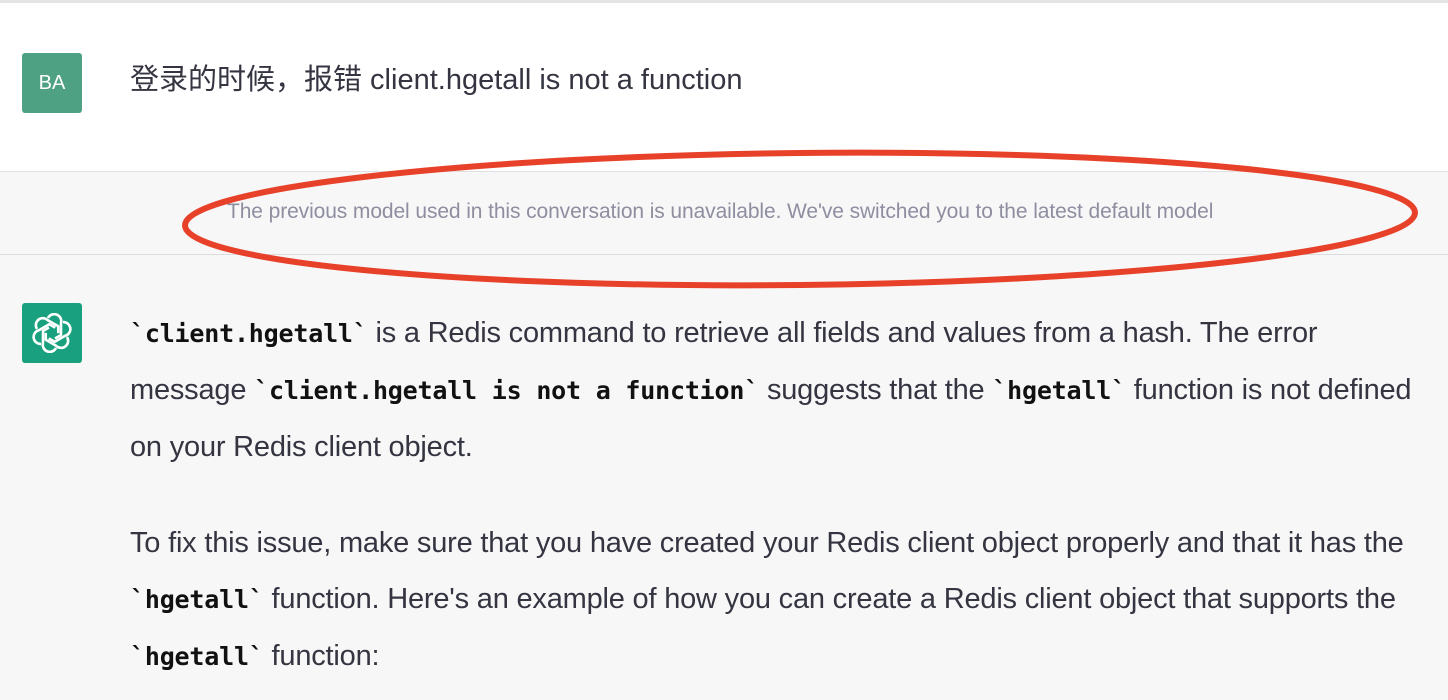 The image size is (1448, 700). I want to click on answer-text: function:, so click(321, 656).